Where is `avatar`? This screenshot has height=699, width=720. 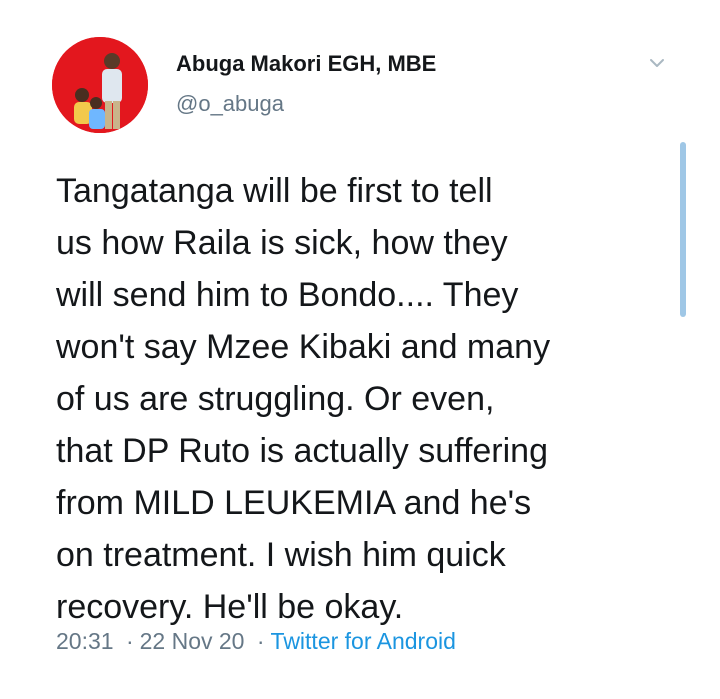 avatar is located at coordinates (100, 85).